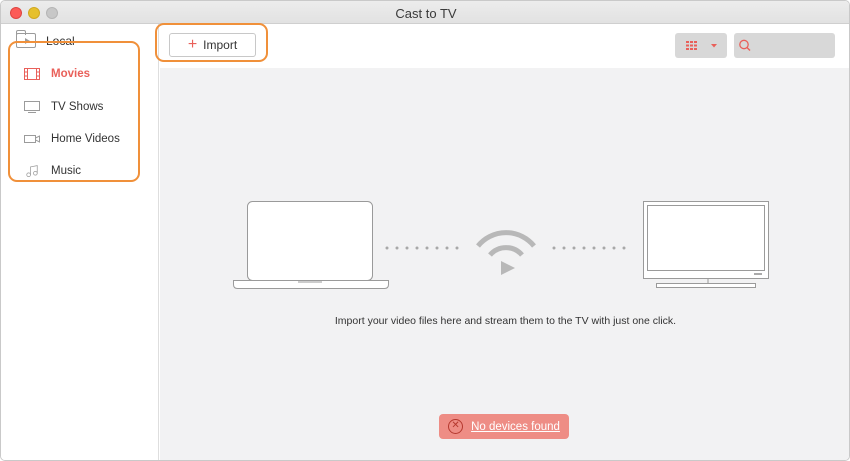 Image resolution: width=850 pixels, height=461 pixels. I want to click on sidebar-item-label: Music, so click(66, 171).